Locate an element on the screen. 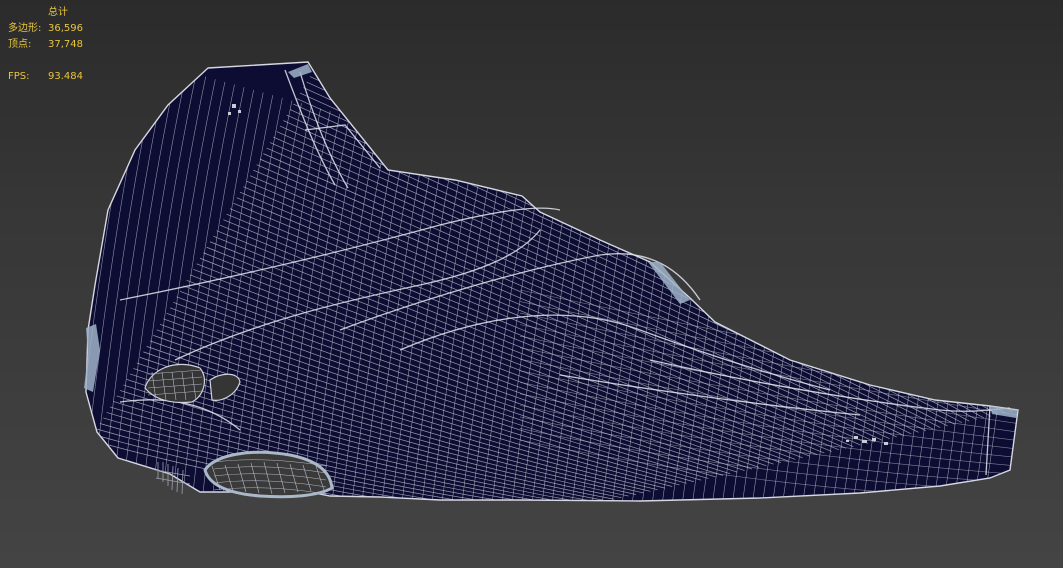  viewport-statistics-overlay: 总计 多边形: 36,596 顶点: 37,748 FPS: 93.484 is located at coordinates (45, 45).